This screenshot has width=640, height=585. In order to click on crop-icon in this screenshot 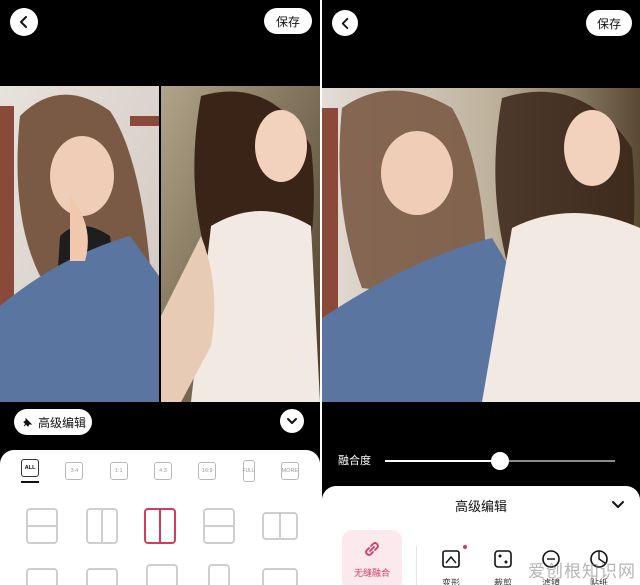, I will do `click(503, 559)`.